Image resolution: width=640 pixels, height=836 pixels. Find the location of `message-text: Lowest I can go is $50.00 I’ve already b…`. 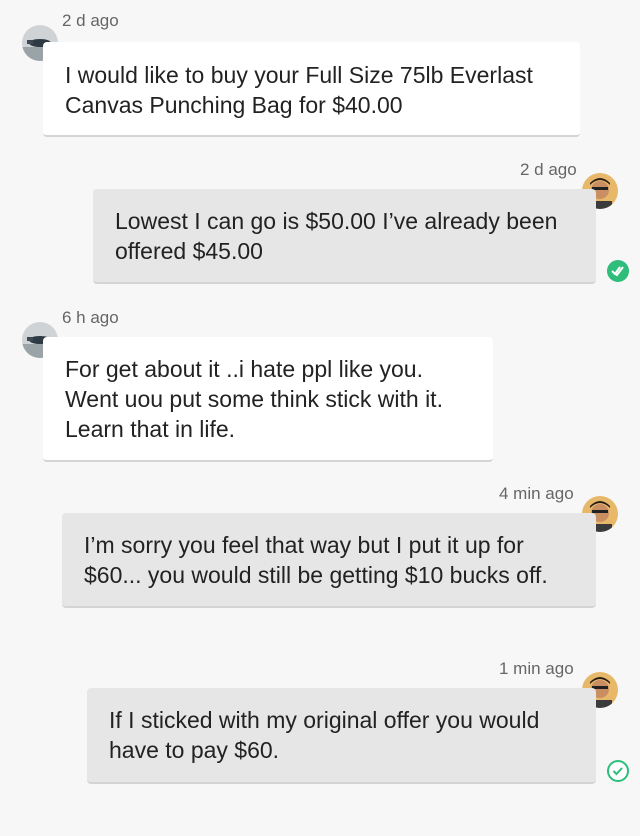

message-text: Lowest I can go is $50.00 I’ve already b… is located at coordinates (336, 236).